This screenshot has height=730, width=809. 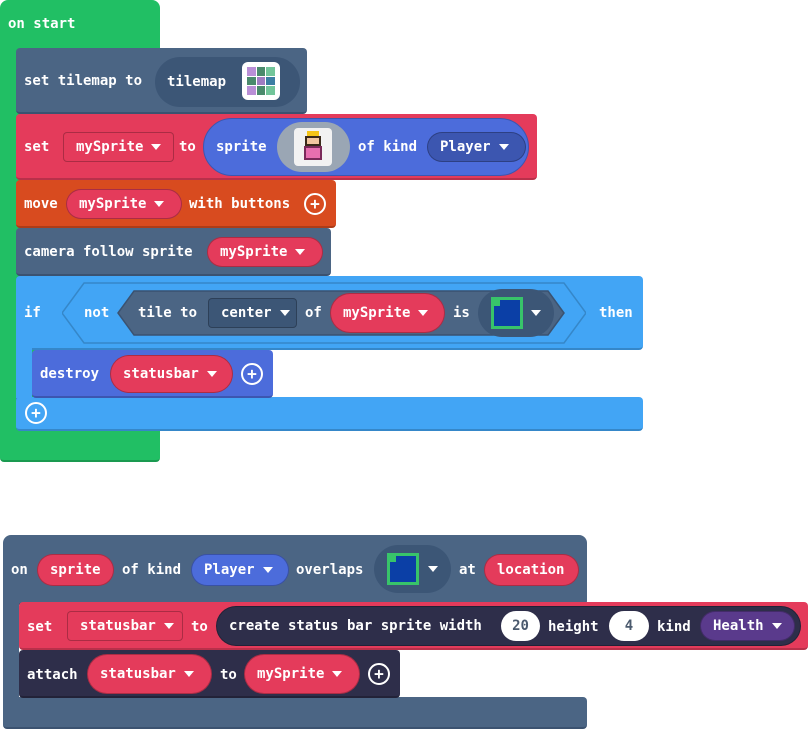 What do you see at coordinates (108, 252) in the screenshot?
I see `camera-follow-label: camera follow sprite` at bounding box center [108, 252].